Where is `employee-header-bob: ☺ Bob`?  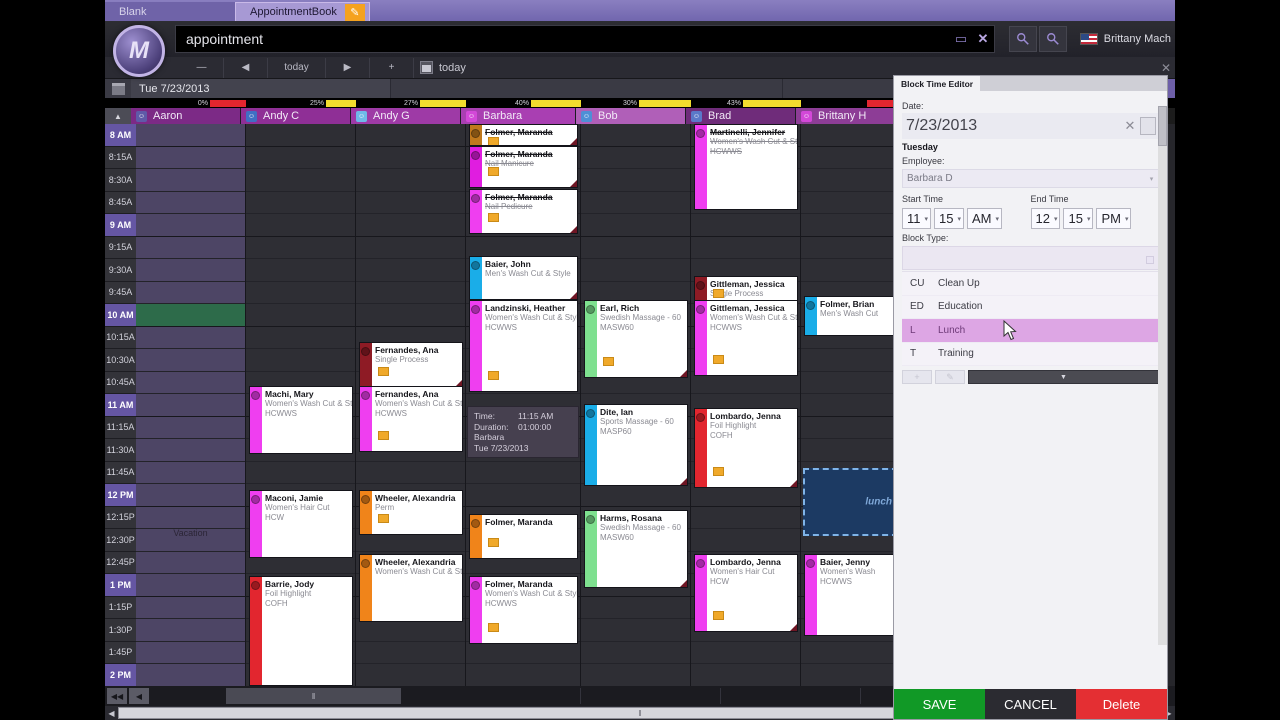 employee-header-bob: ☺ Bob is located at coordinates (631, 116).